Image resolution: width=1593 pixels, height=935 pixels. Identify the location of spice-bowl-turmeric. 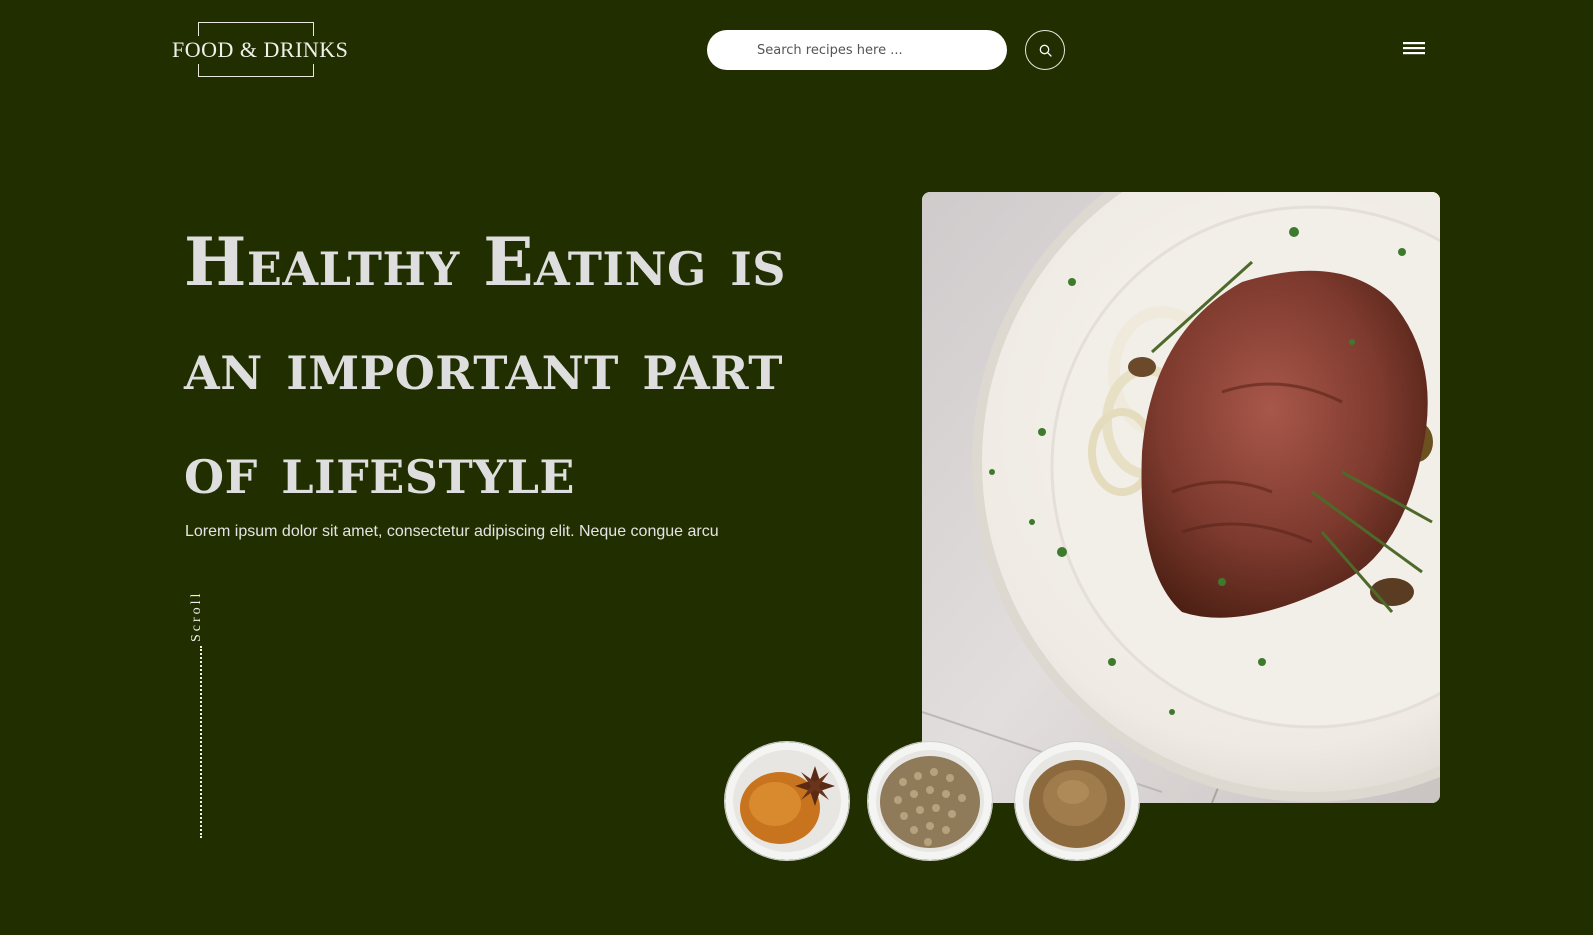
(787, 801).